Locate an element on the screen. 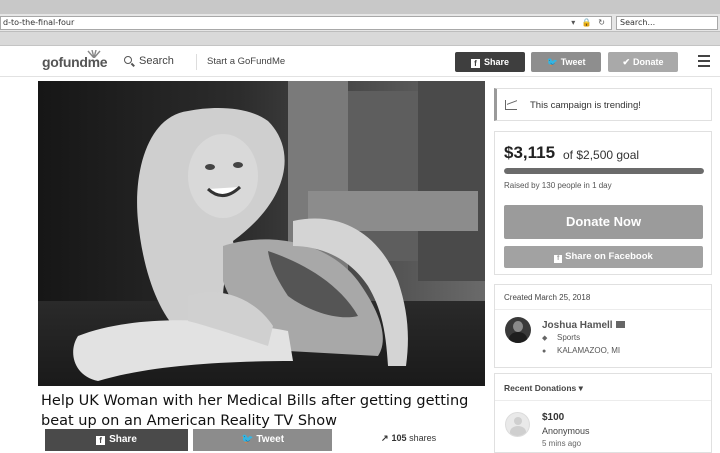 Image resolution: width=720 pixels, height=453 pixels. donations-divider is located at coordinates (603, 400).